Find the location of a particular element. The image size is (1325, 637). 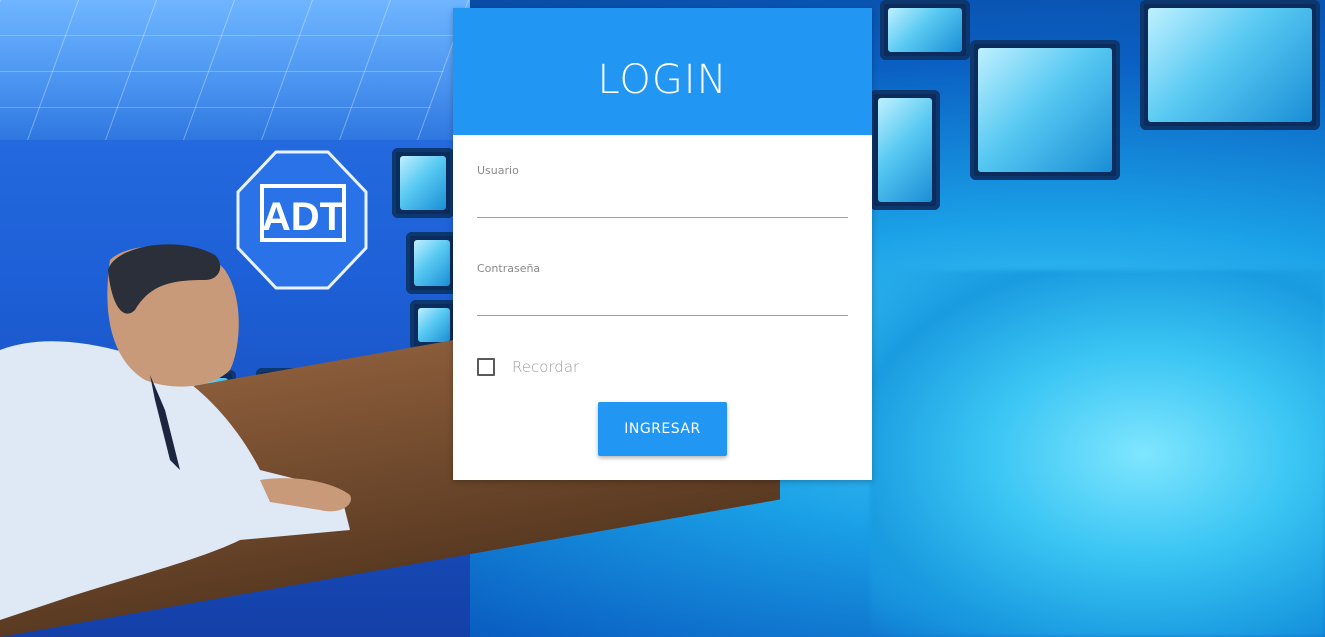

login-button: INGRESAR is located at coordinates (662, 429).